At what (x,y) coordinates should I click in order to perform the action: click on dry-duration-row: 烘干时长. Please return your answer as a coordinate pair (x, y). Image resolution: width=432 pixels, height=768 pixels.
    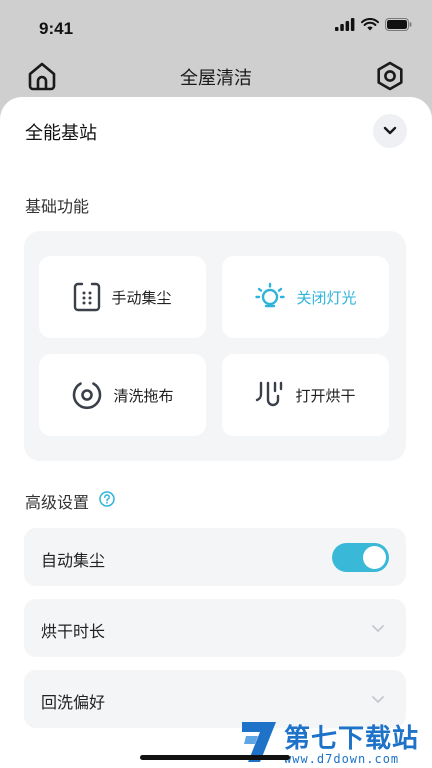
    Looking at the image, I should click on (215, 628).